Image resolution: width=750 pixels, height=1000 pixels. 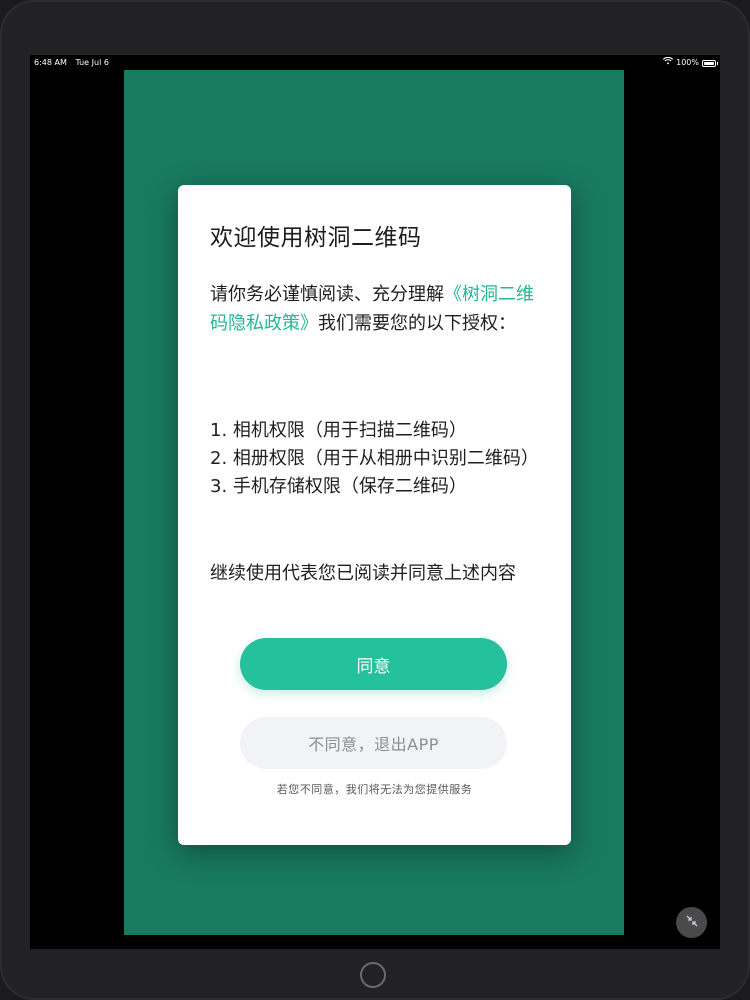 What do you see at coordinates (374, 789) in the screenshot?
I see `footer-note: 若您不同意，我们将无法为您提供服务` at bounding box center [374, 789].